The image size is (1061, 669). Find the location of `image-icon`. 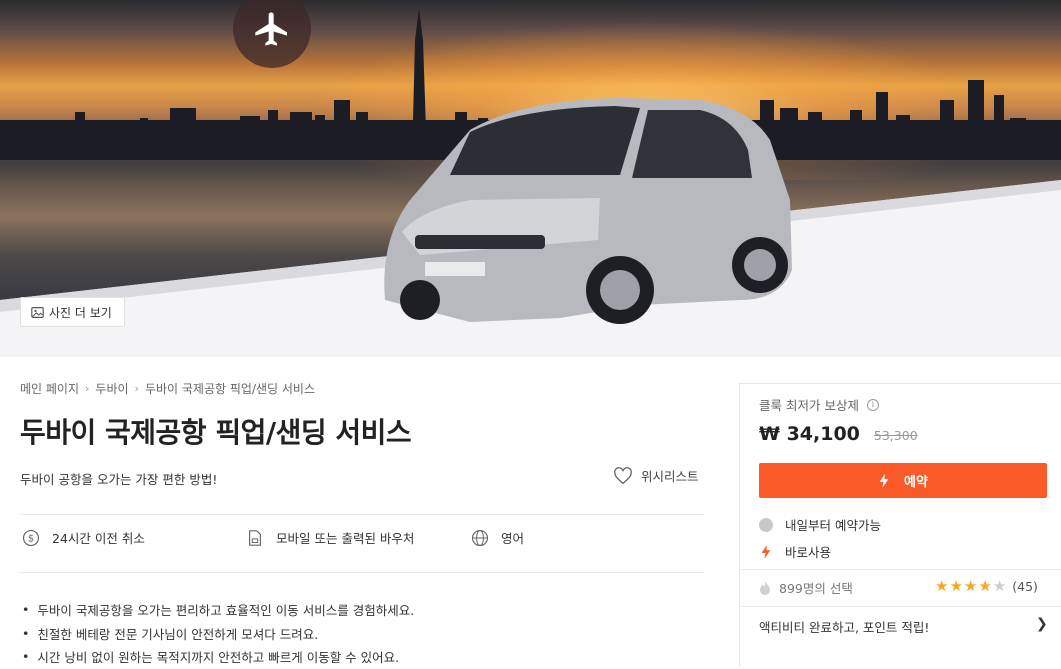

image-icon is located at coordinates (37, 312).